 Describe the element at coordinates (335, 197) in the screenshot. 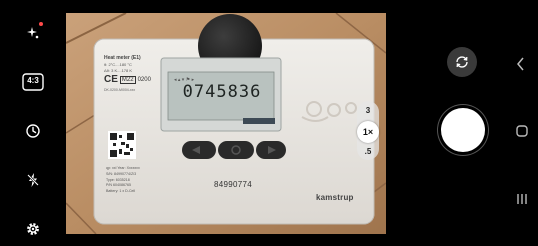

I see `meter-brand: kamstrup` at that location.